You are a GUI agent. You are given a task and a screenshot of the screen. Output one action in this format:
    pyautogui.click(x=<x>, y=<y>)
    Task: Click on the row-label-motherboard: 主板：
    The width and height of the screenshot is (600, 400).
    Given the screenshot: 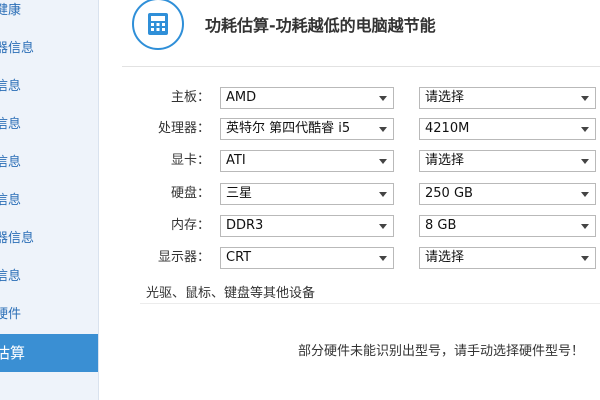 What is the action you would take?
    pyautogui.click(x=190, y=97)
    